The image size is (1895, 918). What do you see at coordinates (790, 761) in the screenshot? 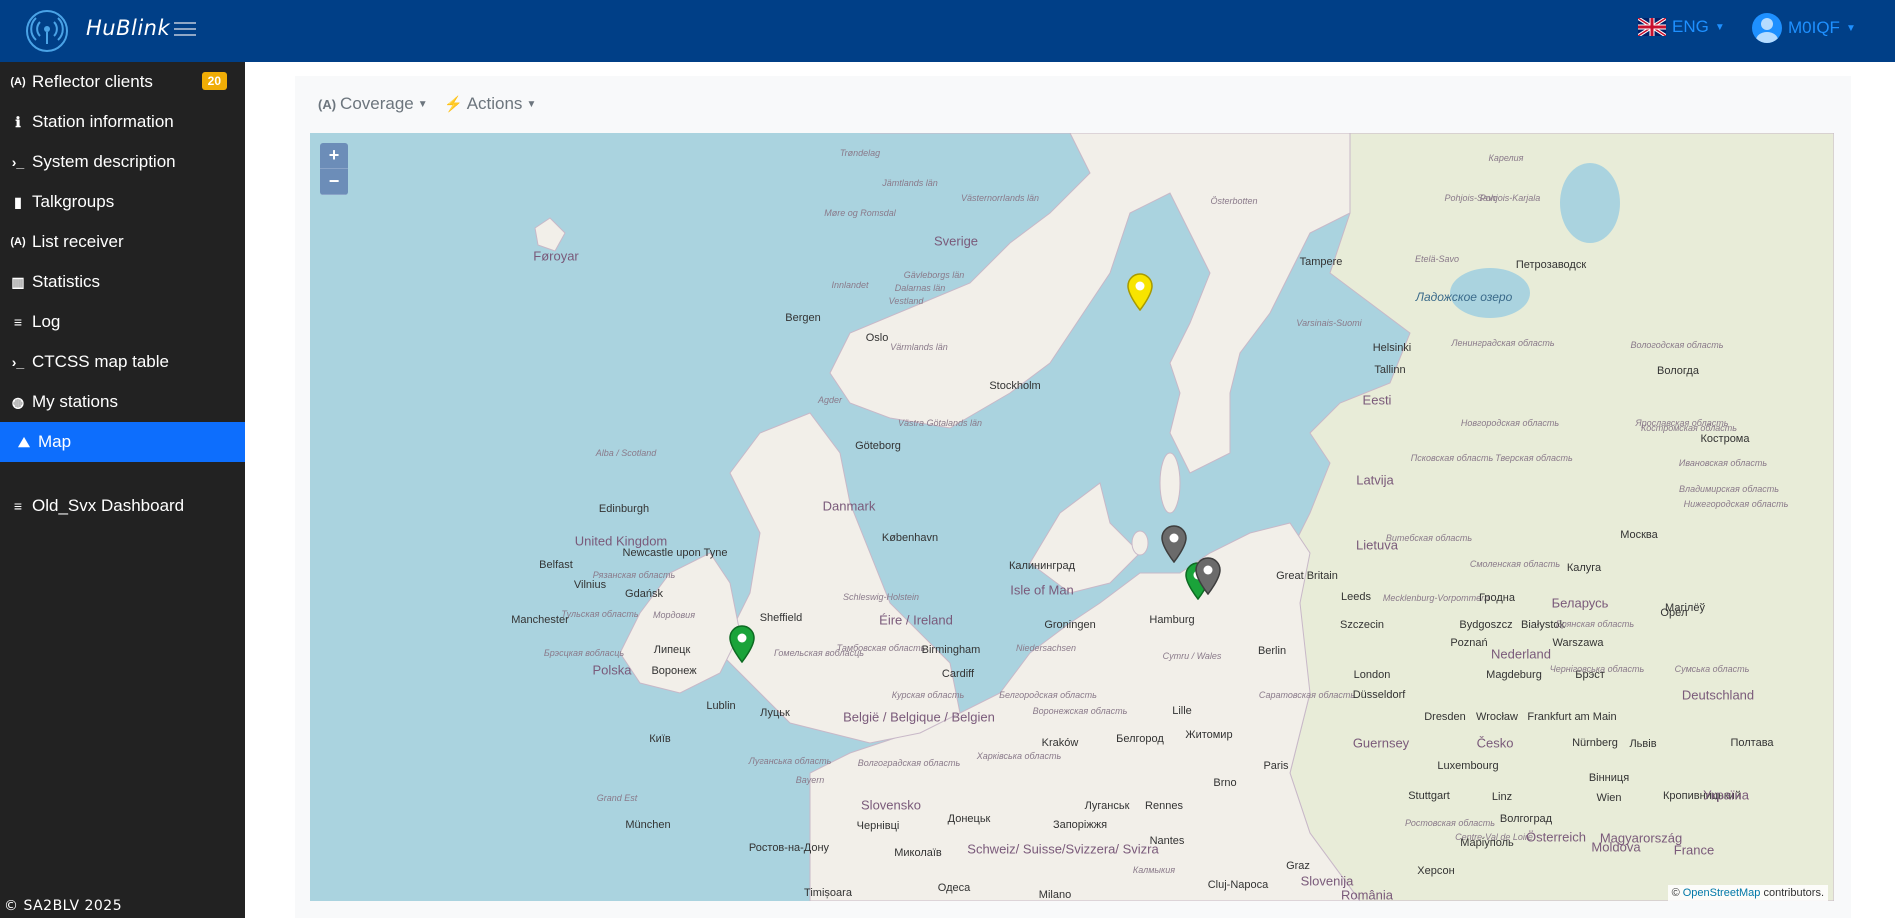
I see `map-label: Луганська область` at bounding box center [790, 761].